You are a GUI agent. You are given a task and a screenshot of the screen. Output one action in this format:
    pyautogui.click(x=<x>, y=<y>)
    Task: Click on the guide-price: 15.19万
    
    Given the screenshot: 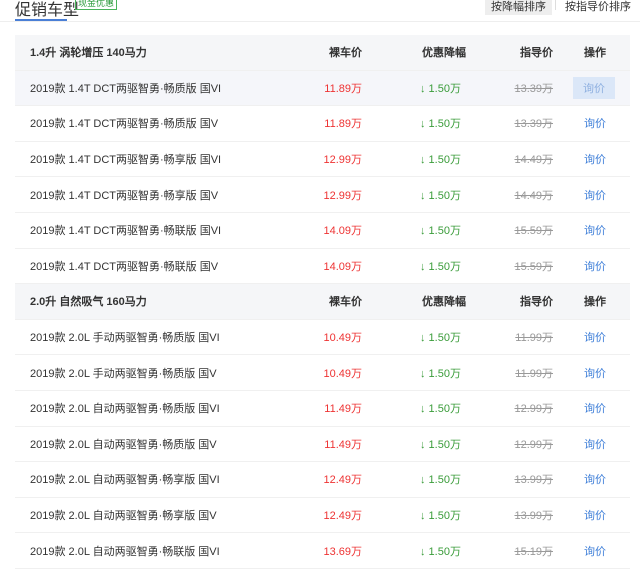 What is the action you would take?
    pyautogui.click(x=533, y=551)
    